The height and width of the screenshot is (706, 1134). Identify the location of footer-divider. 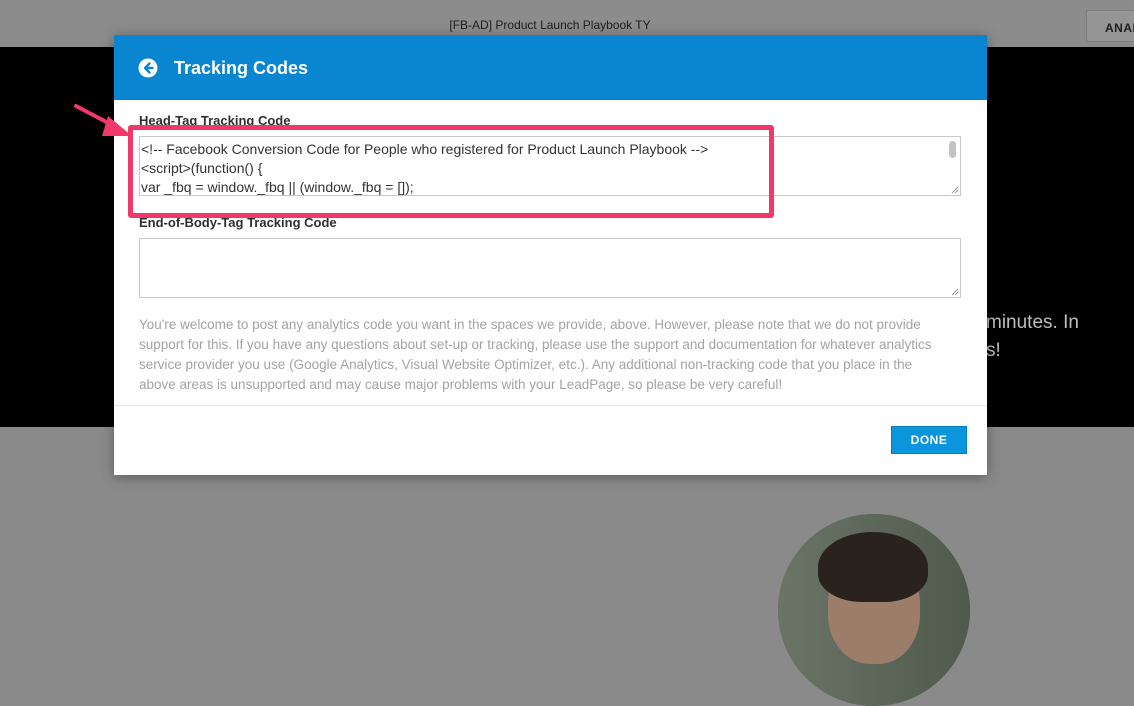
(550, 405).